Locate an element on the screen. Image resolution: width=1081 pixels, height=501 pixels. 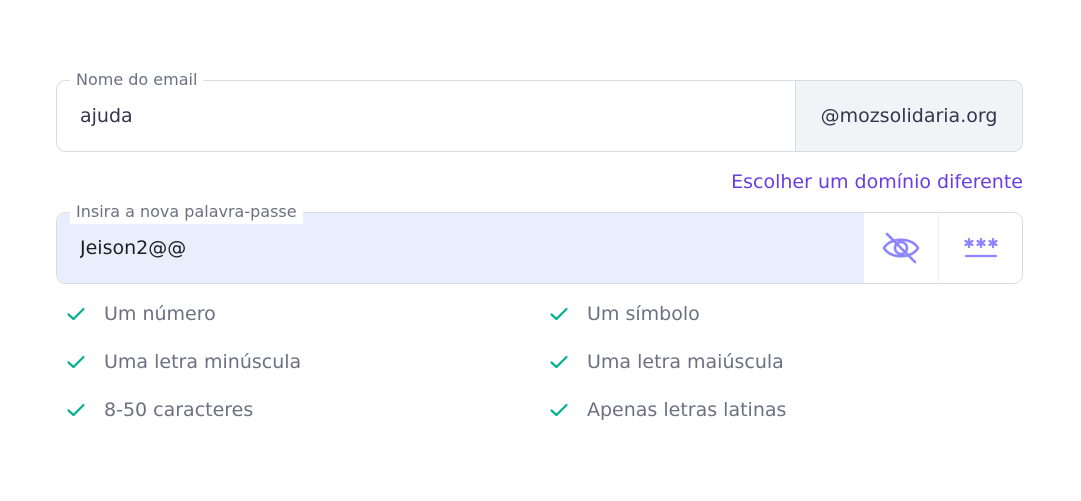
password-generate-icon is located at coordinates (980, 247).